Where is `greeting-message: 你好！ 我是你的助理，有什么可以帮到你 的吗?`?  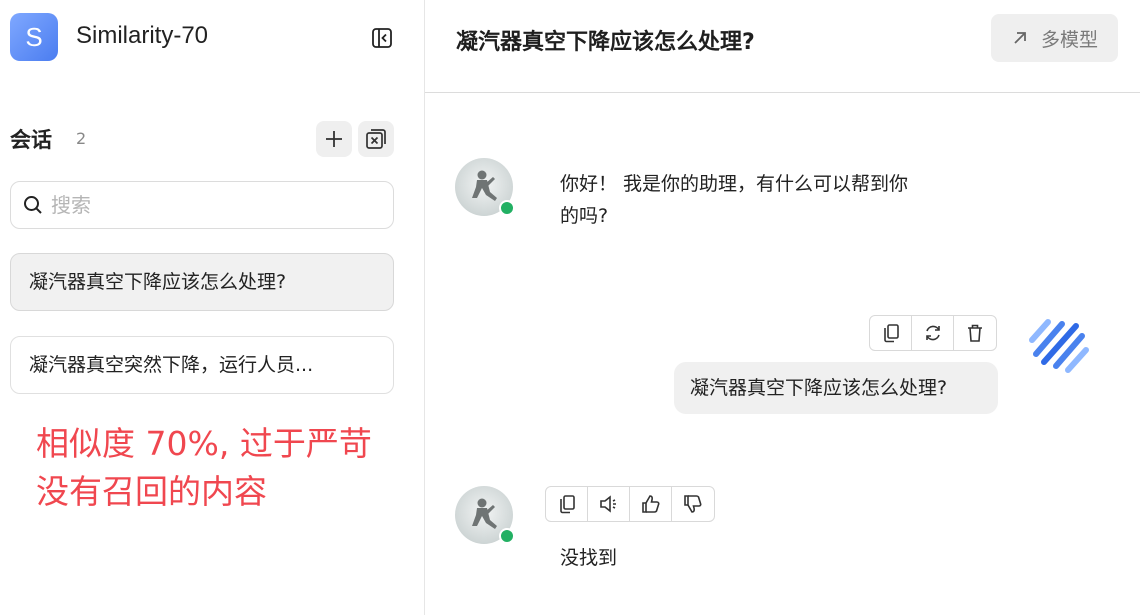 greeting-message: 你好！ 我是你的助理，有什么可以帮到你 的吗? is located at coordinates (760, 200).